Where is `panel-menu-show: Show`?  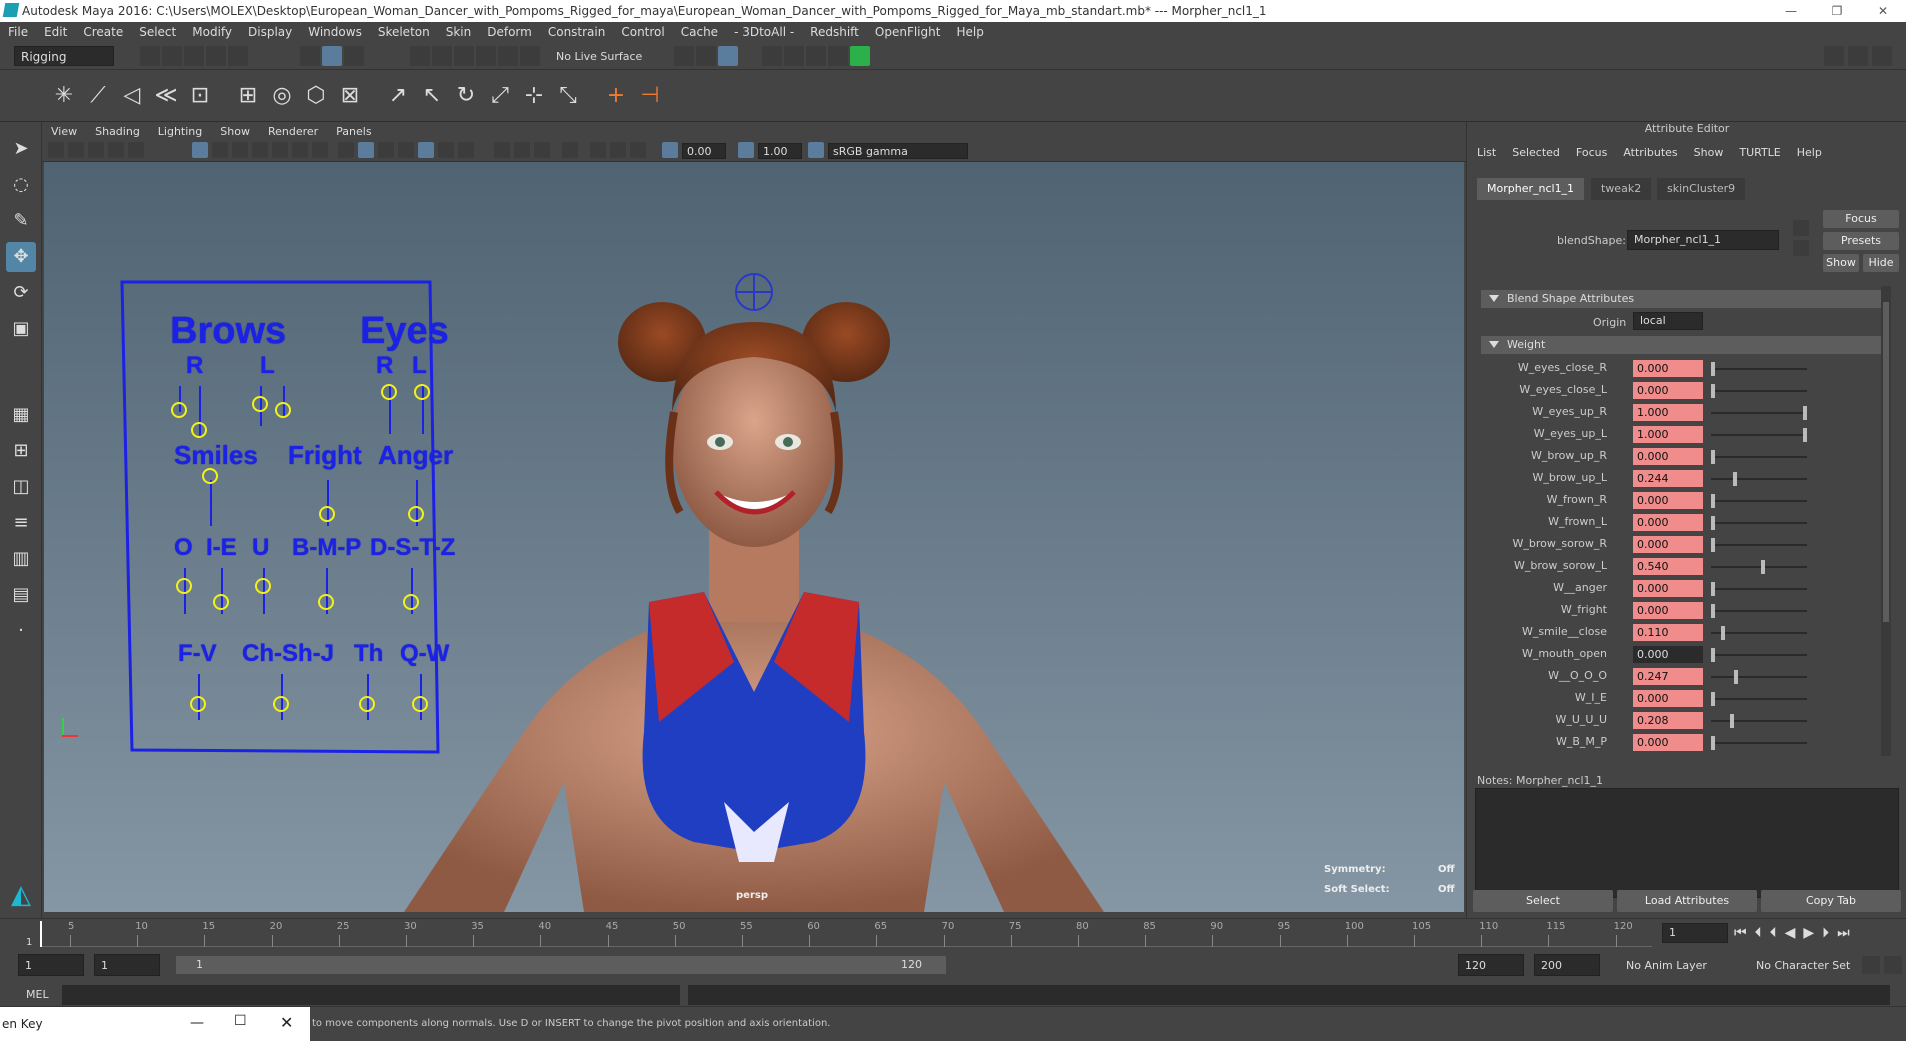 panel-menu-show: Show is located at coordinates (235, 131).